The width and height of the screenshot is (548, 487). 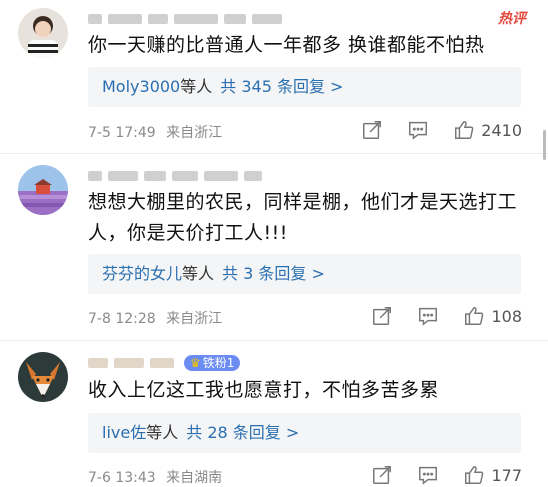 I want to click on comment-meta: 7-5 17:49 来自浙江, so click(x=155, y=132).